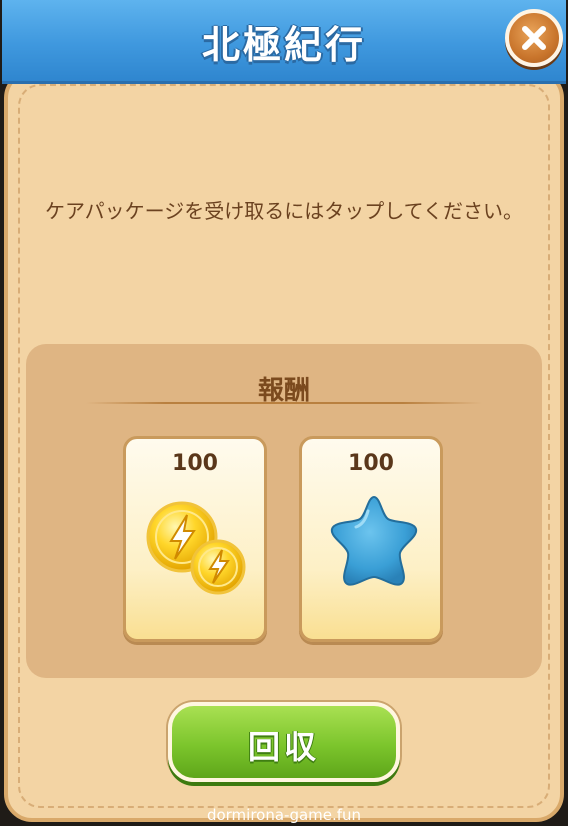  I want to click on reward-card-energy: 100, so click(195, 539).